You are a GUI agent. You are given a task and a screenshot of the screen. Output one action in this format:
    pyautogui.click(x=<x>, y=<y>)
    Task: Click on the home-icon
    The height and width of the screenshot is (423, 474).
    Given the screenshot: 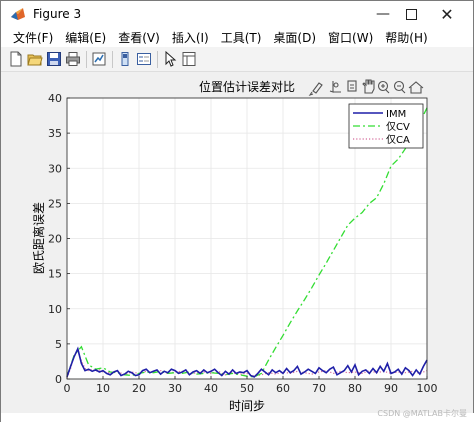 What is the action you would take?
    pyautogui.click(x=416, y=87)
    